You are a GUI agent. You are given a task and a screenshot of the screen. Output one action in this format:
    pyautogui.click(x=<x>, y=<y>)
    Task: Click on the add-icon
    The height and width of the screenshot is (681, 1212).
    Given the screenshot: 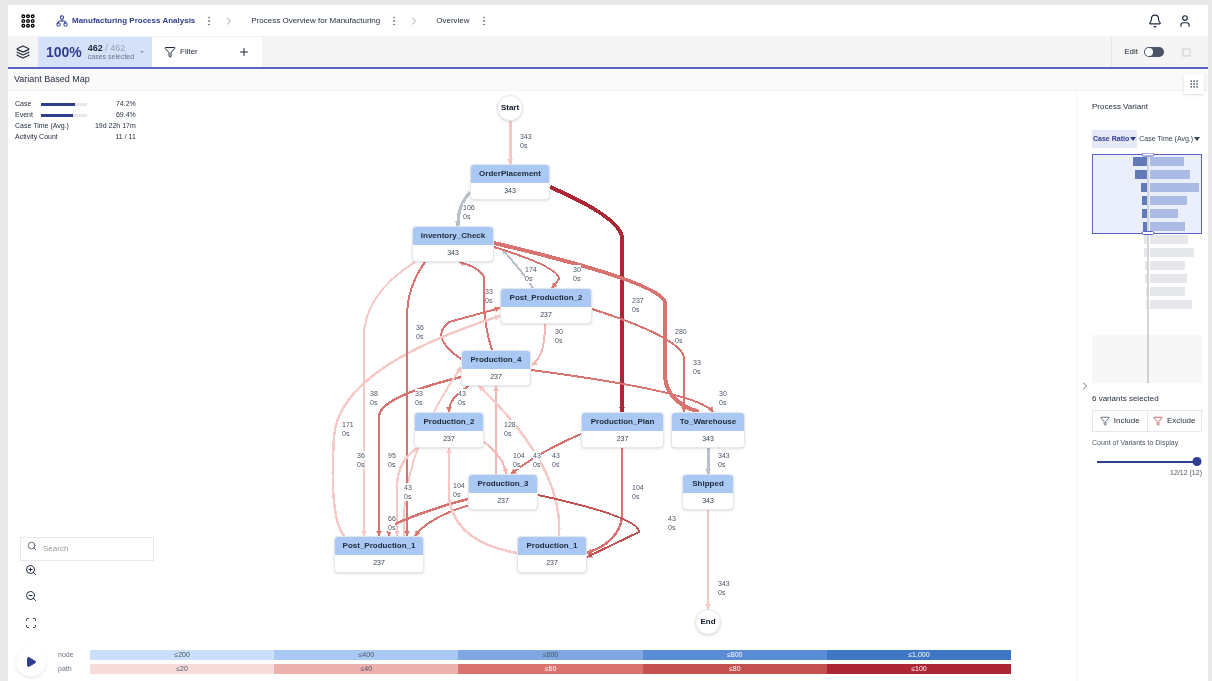 What is the action you would take?
    pyautogui.click(x=244, y=52)
    